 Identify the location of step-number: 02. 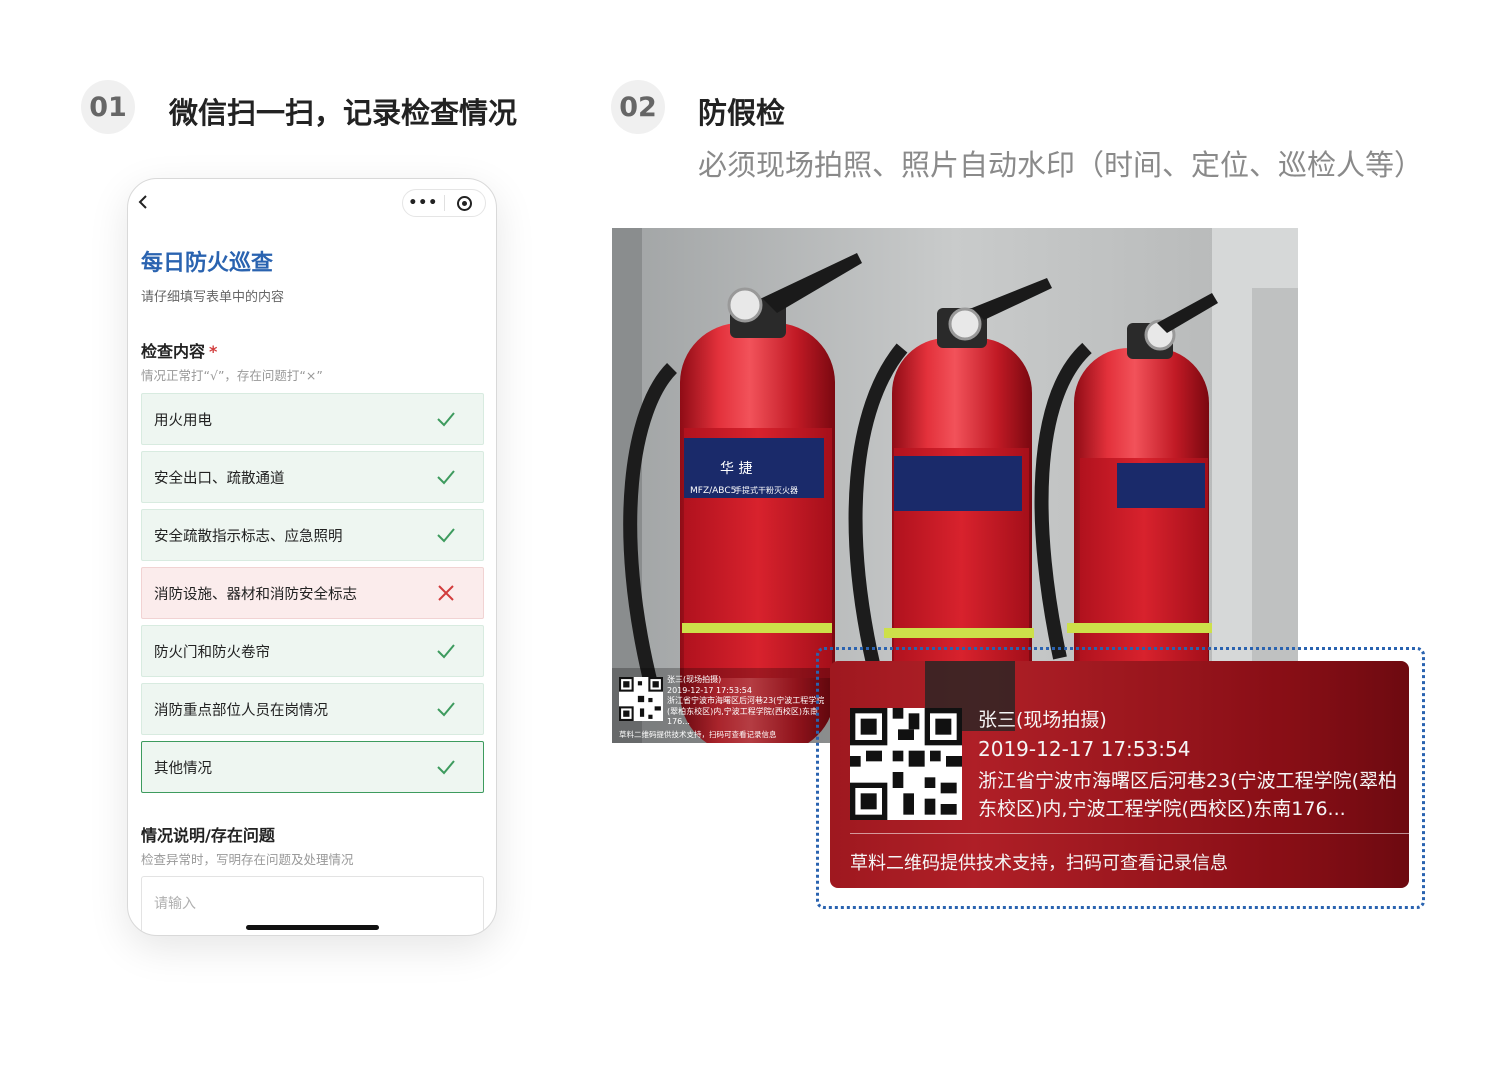
(638, 107).